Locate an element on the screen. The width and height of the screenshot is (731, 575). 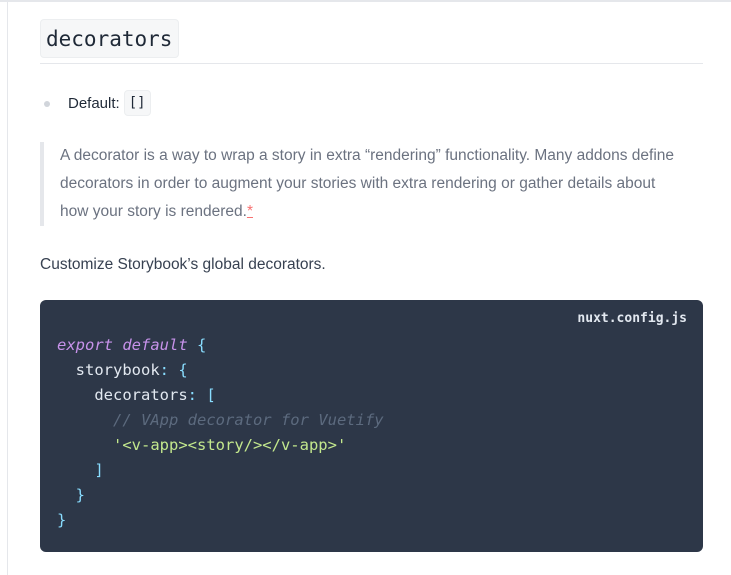
code-line: '<v-app><story/></v-app>' is located at coordinates (371, 445).